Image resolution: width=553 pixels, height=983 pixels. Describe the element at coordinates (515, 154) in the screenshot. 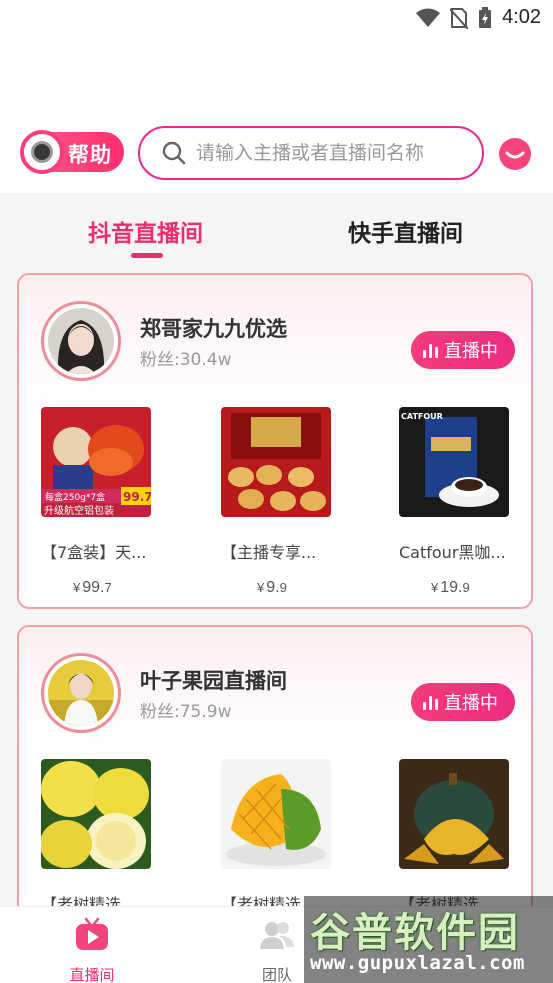

I see `message-icon` at that location.